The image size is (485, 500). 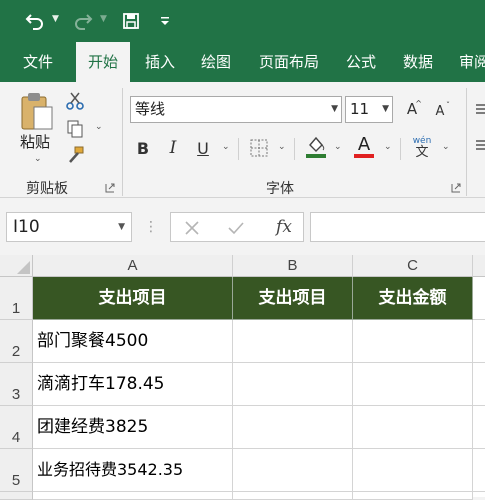 I want to click on cell-d2, so click(x=479, y=341).